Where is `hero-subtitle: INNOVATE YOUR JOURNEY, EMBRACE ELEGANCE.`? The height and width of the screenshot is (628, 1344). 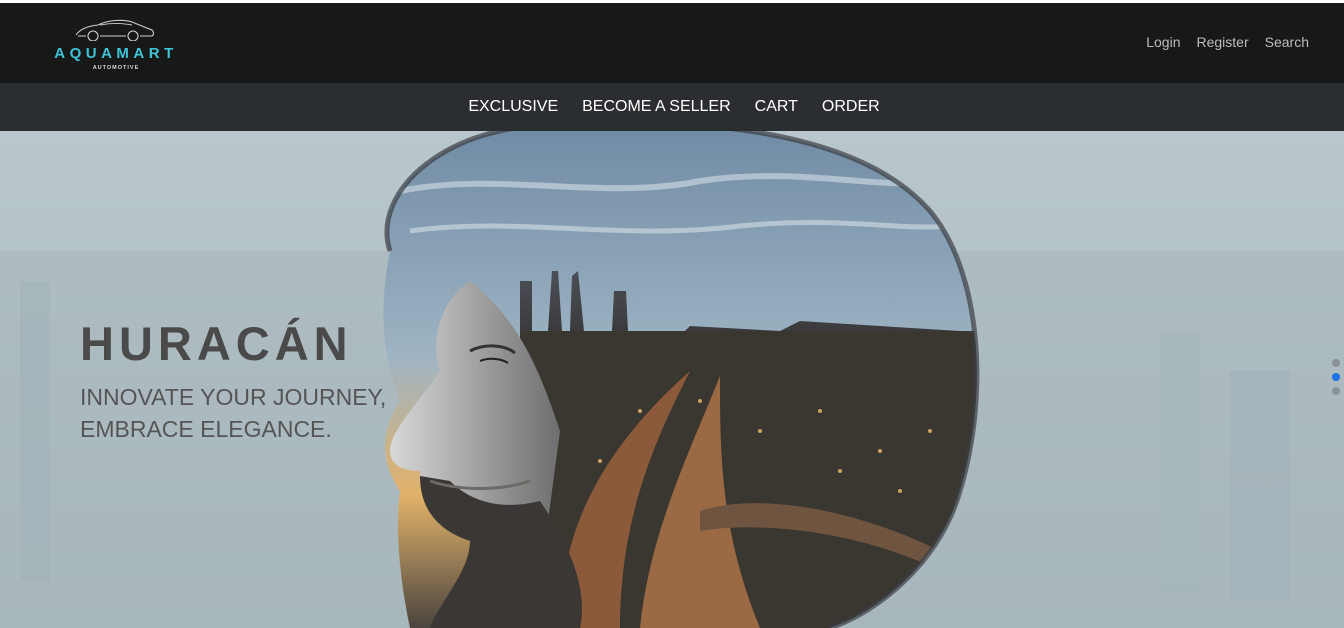
hero-subtitle: INNOVATE YOUR JOURNEY, EMBRACE ELEGANCE. is located at coordinates (240, 413).